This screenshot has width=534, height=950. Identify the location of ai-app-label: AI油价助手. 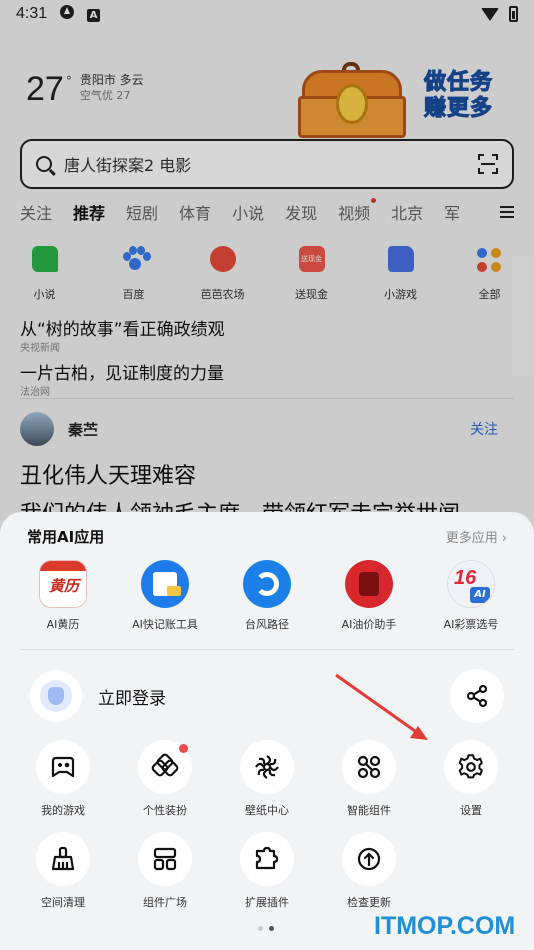
(369, 624).